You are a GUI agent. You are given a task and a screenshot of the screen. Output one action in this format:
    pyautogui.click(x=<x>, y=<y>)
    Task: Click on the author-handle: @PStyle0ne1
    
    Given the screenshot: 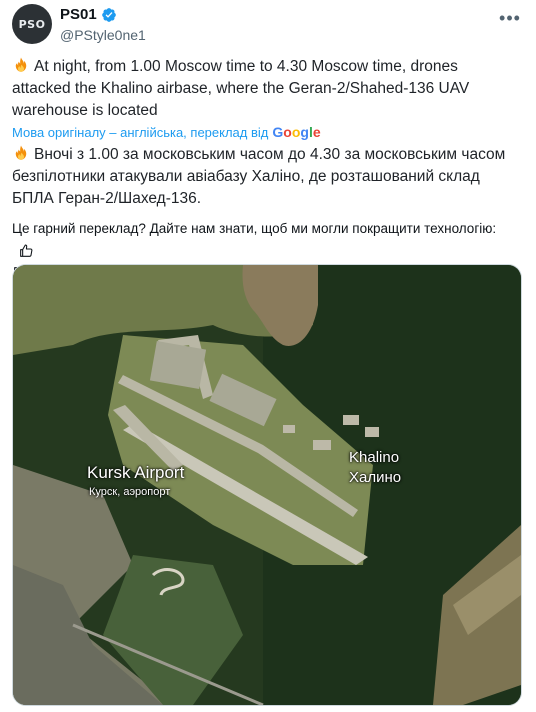 What is the action you would take?
    pyautogui.click(x=103, y=35)
    